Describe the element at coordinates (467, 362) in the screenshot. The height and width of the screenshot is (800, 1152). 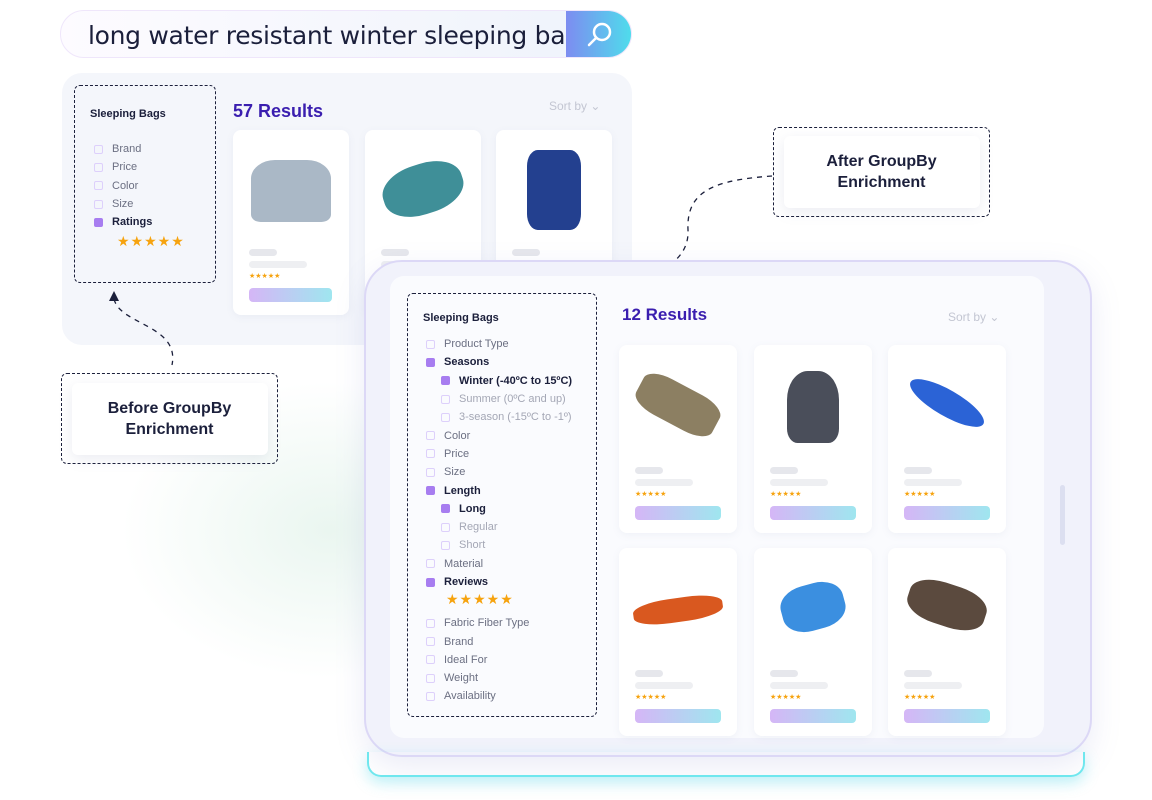
I see `filter-label: Seasons` at that location.